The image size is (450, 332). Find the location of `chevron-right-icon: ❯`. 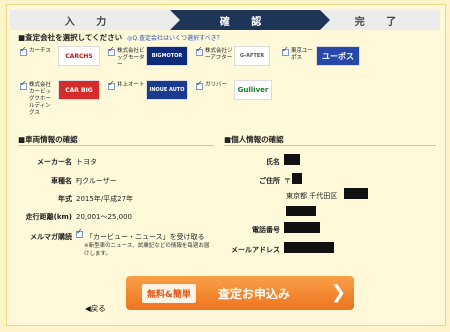

chevron-right-icon: ❯ is located at coordinates (338, 292).